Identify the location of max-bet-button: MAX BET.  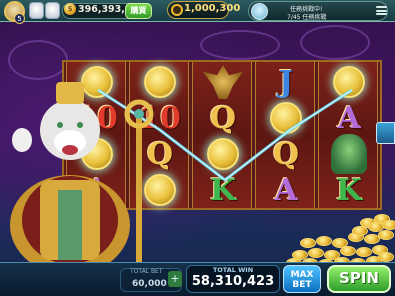
(302, 279).